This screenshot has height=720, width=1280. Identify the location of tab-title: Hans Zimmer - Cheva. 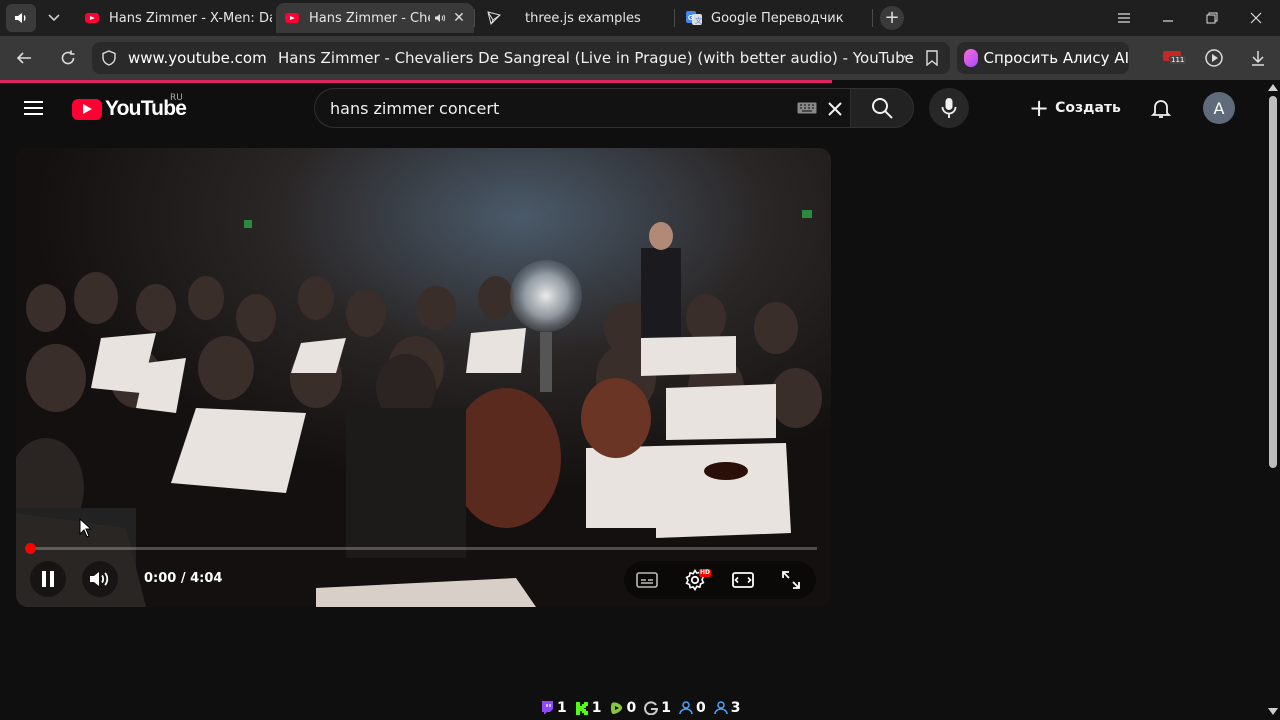
(369, 18).